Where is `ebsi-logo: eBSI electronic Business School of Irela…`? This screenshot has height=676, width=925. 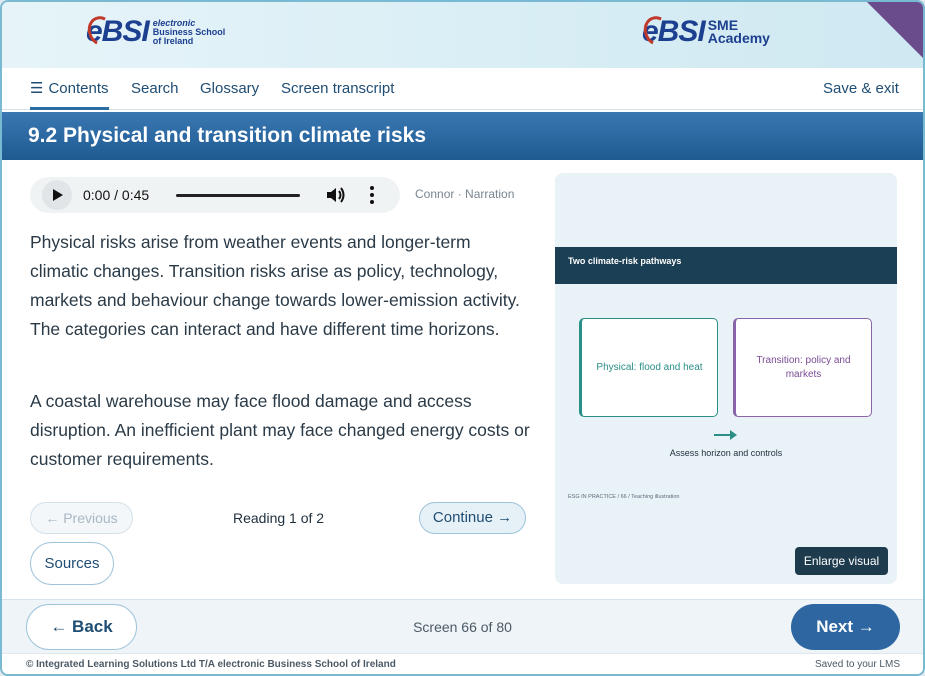
ebsi-logo: eBSI electronic Business School of Irela… is located at coordinates (154, 31).